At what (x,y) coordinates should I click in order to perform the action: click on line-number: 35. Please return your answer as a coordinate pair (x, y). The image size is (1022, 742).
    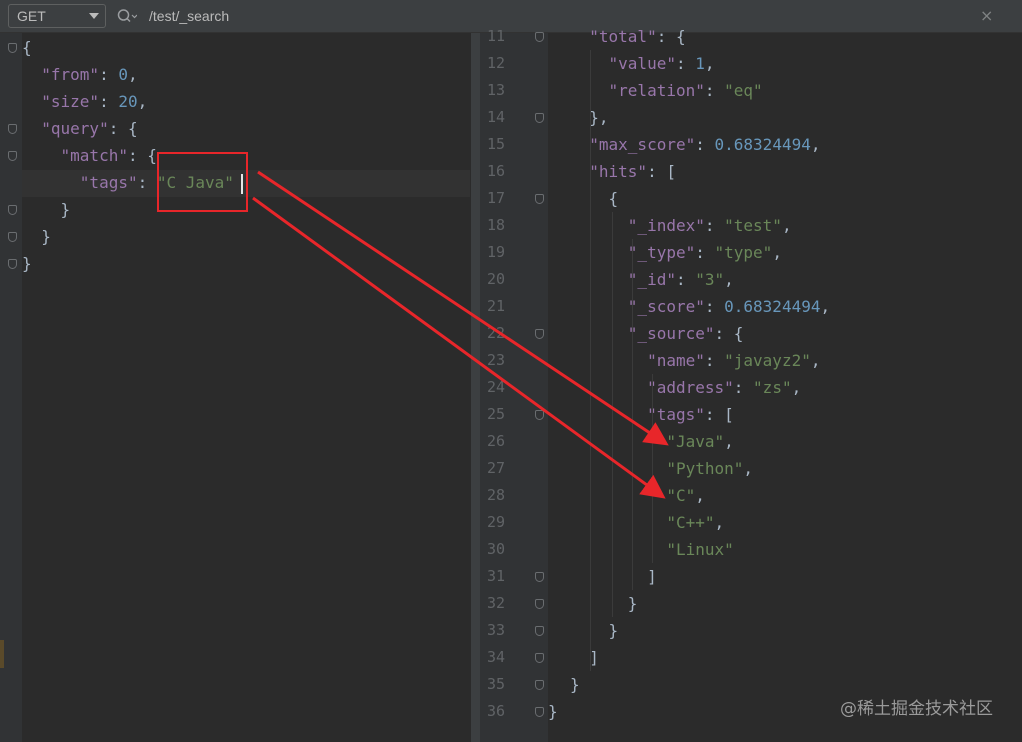
    Looking at the image, I should click on (495, 684).